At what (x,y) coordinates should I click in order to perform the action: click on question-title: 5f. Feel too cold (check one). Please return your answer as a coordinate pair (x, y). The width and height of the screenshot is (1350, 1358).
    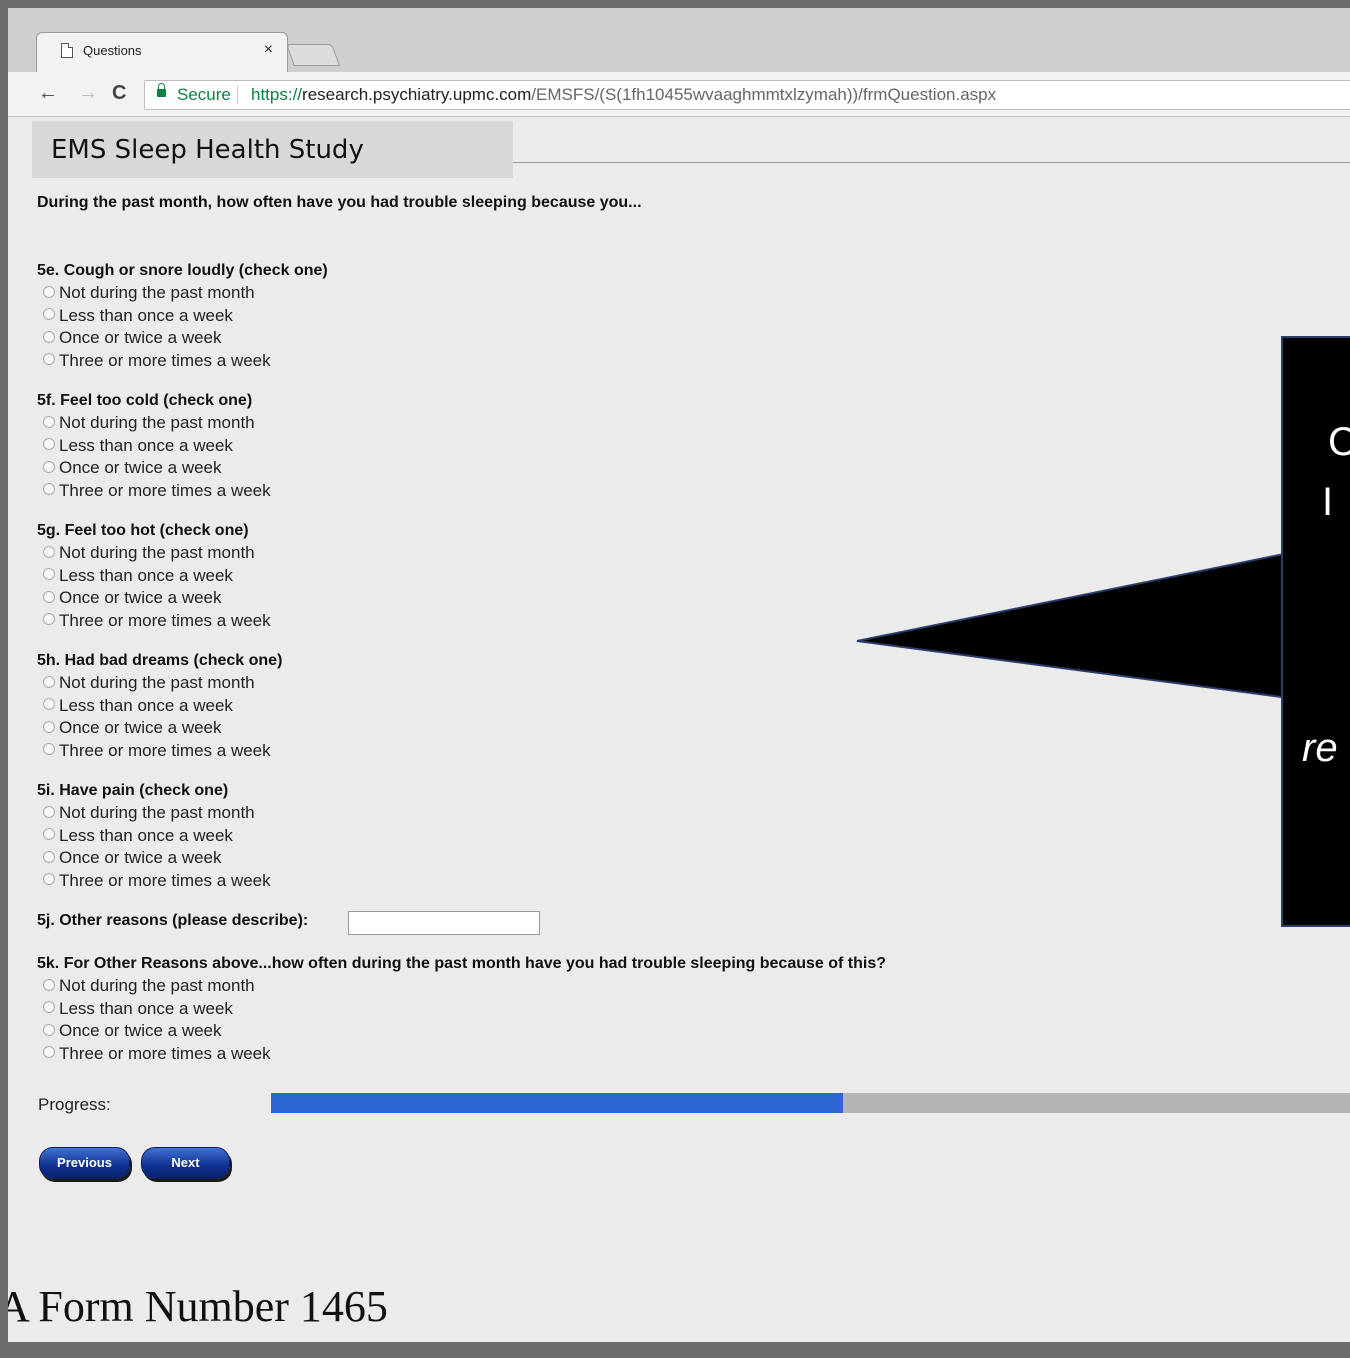
    Looking at the image, I should click on (145, 400).